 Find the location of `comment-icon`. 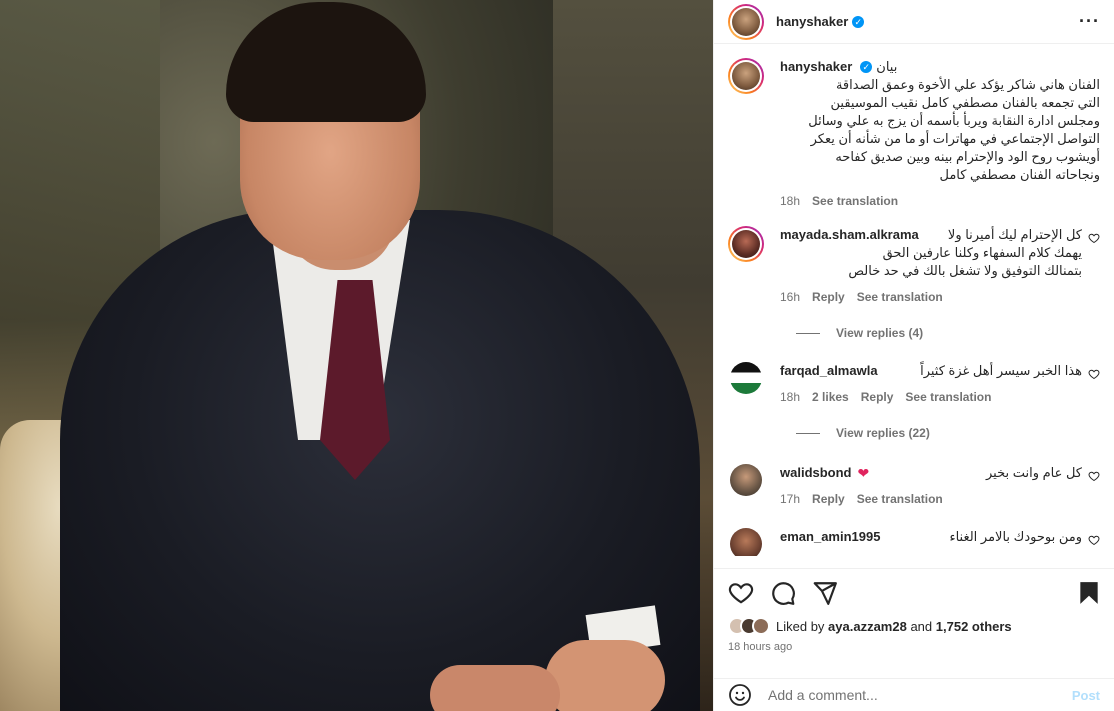

comment-icon is located at coordinates (783, 593).